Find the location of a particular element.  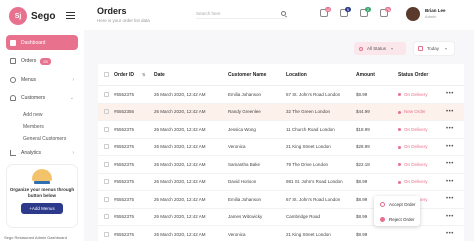

avatar is located at coordinates (413, 14).